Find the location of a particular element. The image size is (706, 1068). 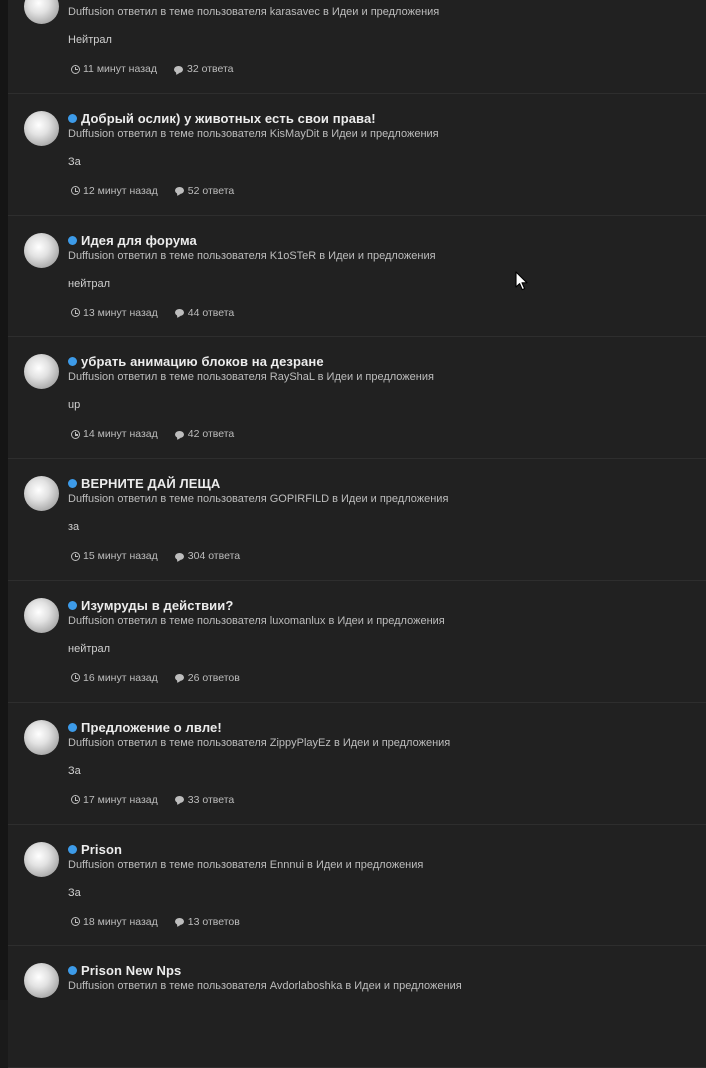

topic-title: ВЕРНИТЕ ДАЙ ЛЕЩА is located at coordinates (150, 483).